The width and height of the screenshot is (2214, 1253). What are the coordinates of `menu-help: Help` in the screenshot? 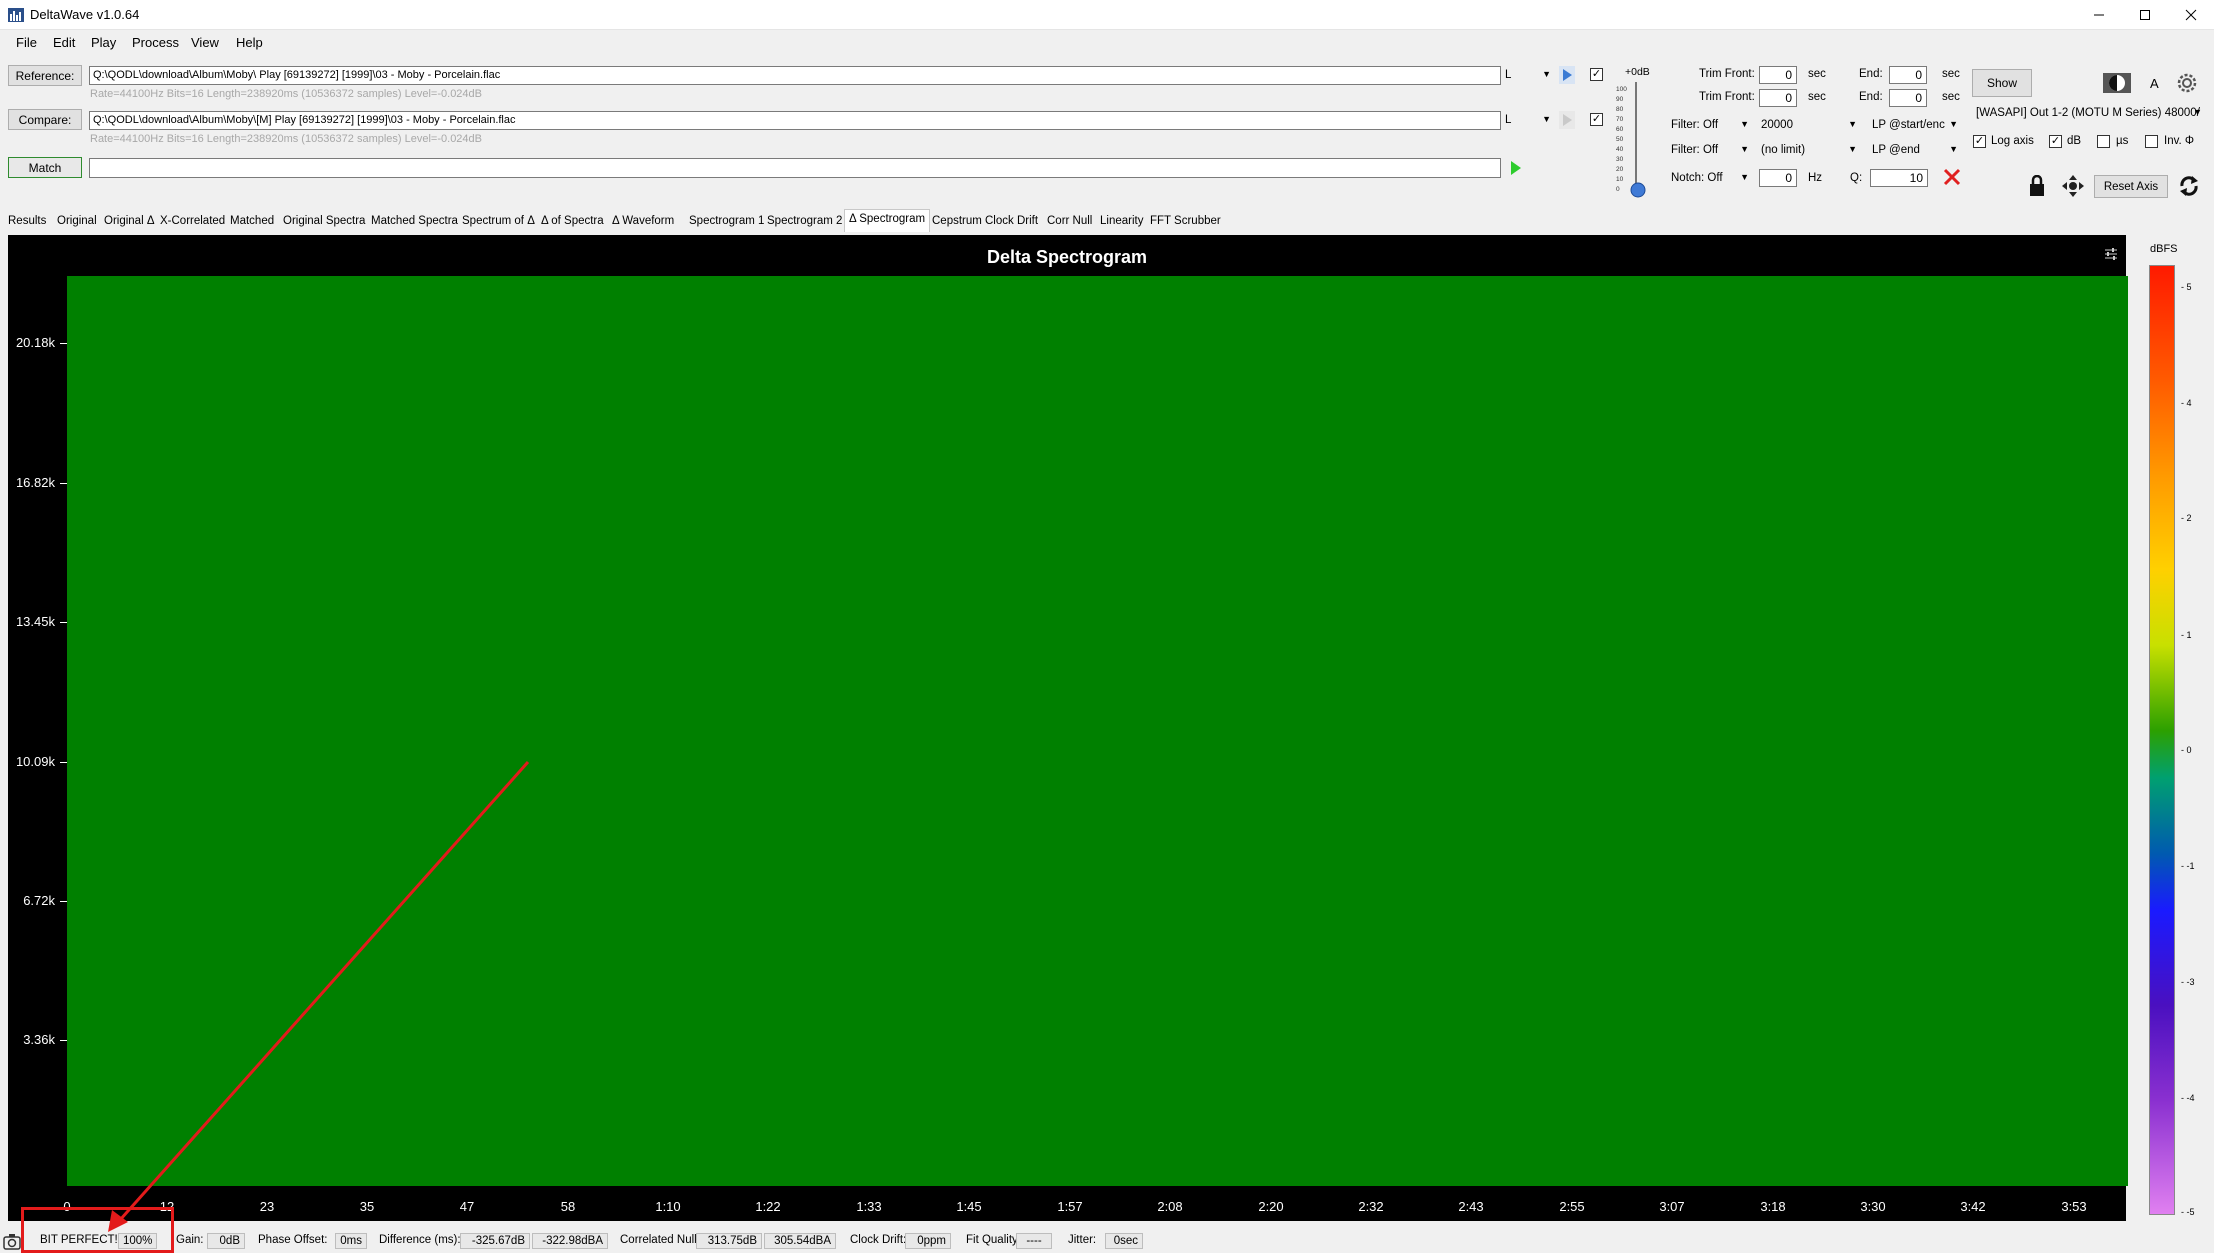 It's located at (249, 42).